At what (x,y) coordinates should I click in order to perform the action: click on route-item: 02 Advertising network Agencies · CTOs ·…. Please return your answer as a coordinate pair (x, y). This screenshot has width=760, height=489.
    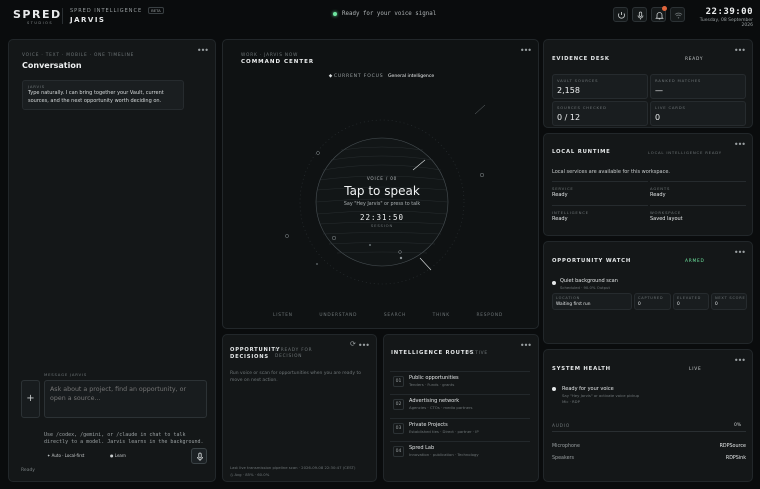
    Looking at the image, I should click on (460, 404).